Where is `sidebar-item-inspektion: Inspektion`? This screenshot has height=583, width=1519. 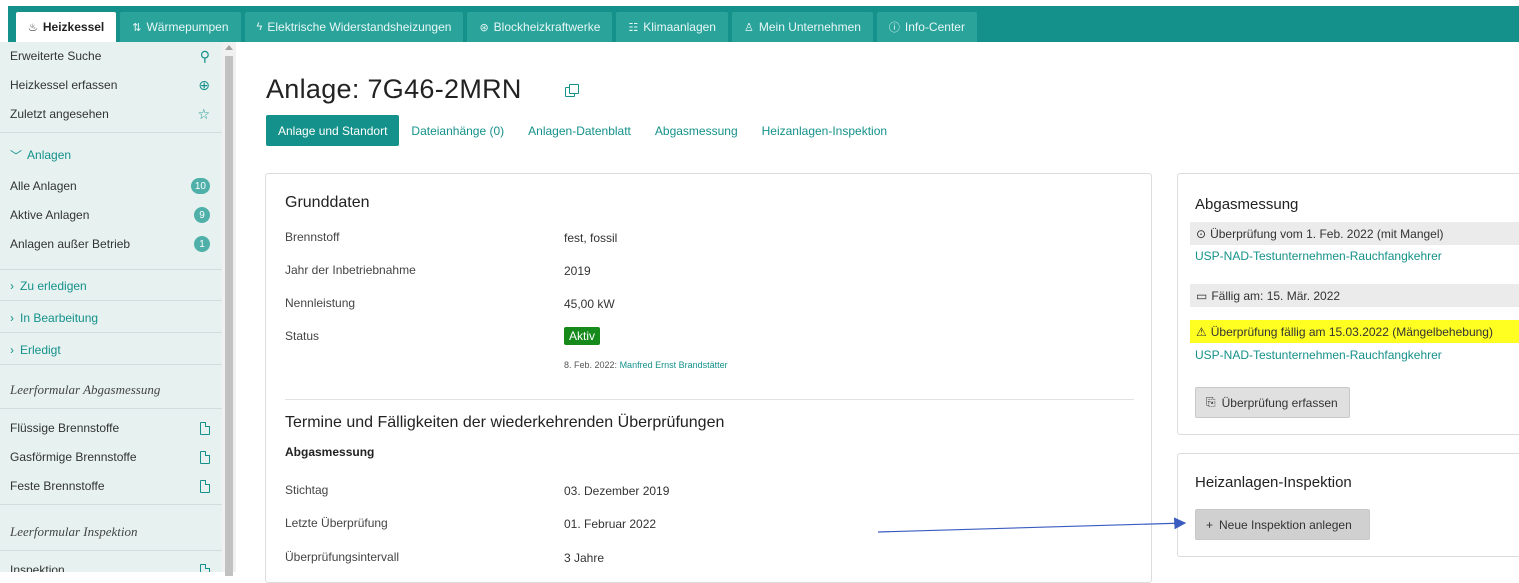 sidebar-item-inspektion: Inspektion is located at coordinates (111, 564).